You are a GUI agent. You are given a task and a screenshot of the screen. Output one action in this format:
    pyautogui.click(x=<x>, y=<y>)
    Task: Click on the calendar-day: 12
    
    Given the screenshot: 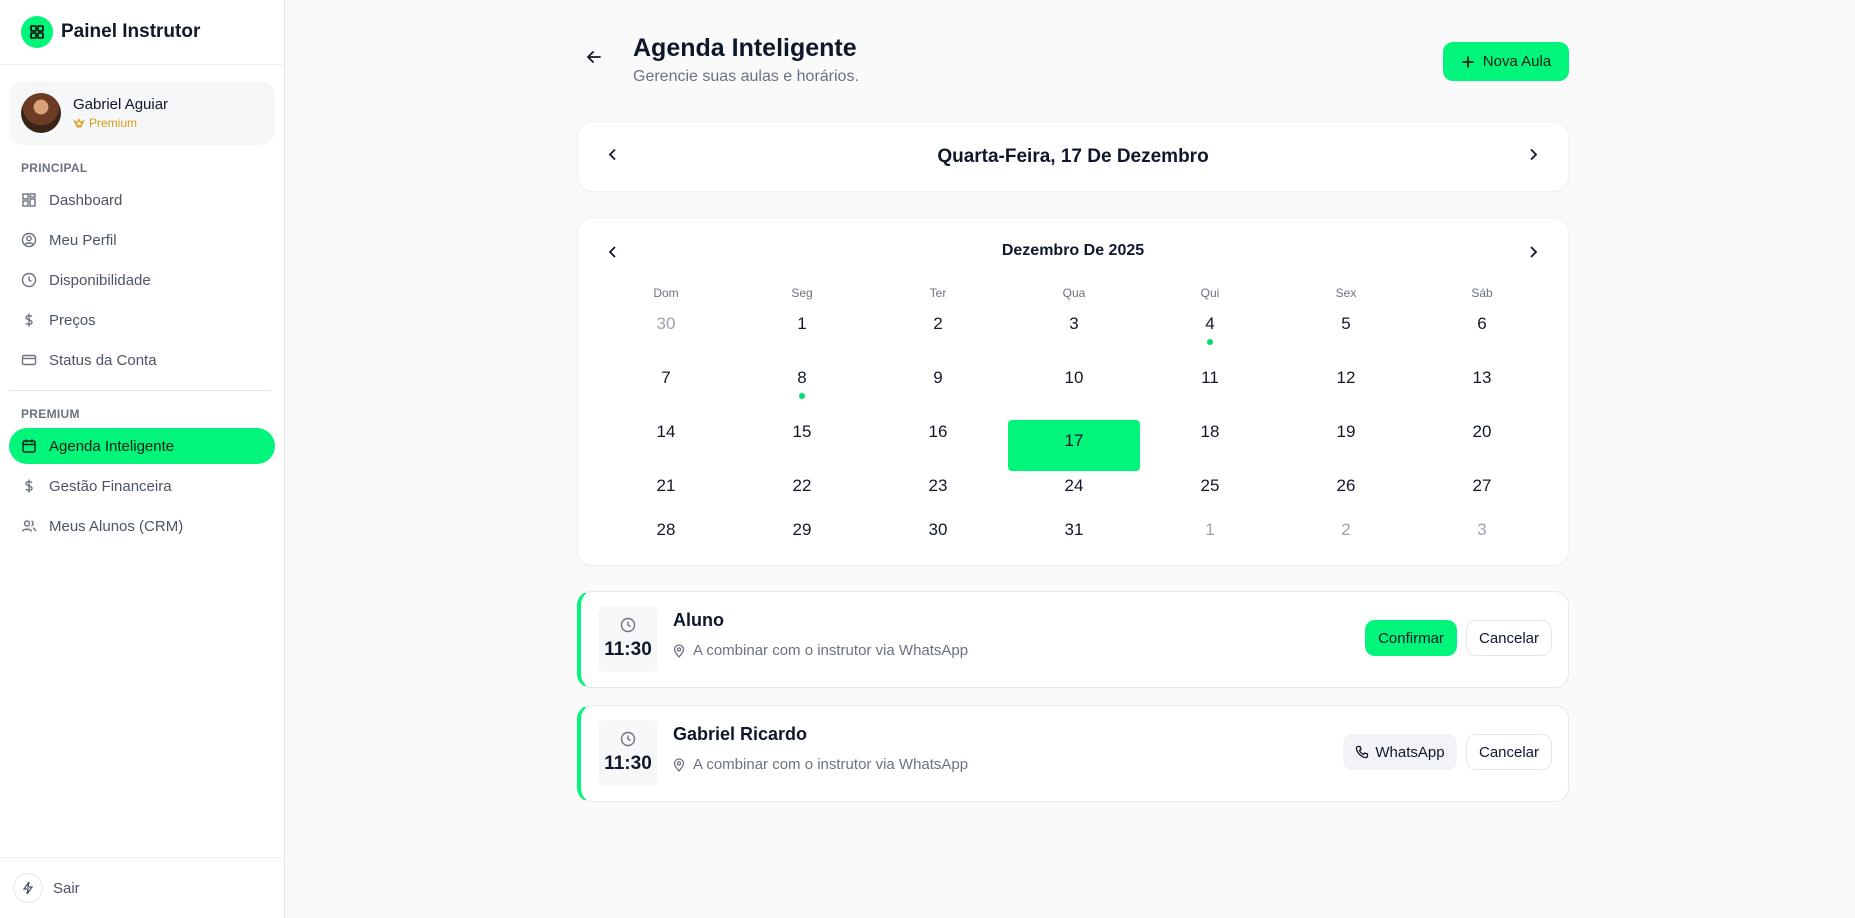 What is the action you would take?
    pyautogui.click(x=1346, y=393)
    